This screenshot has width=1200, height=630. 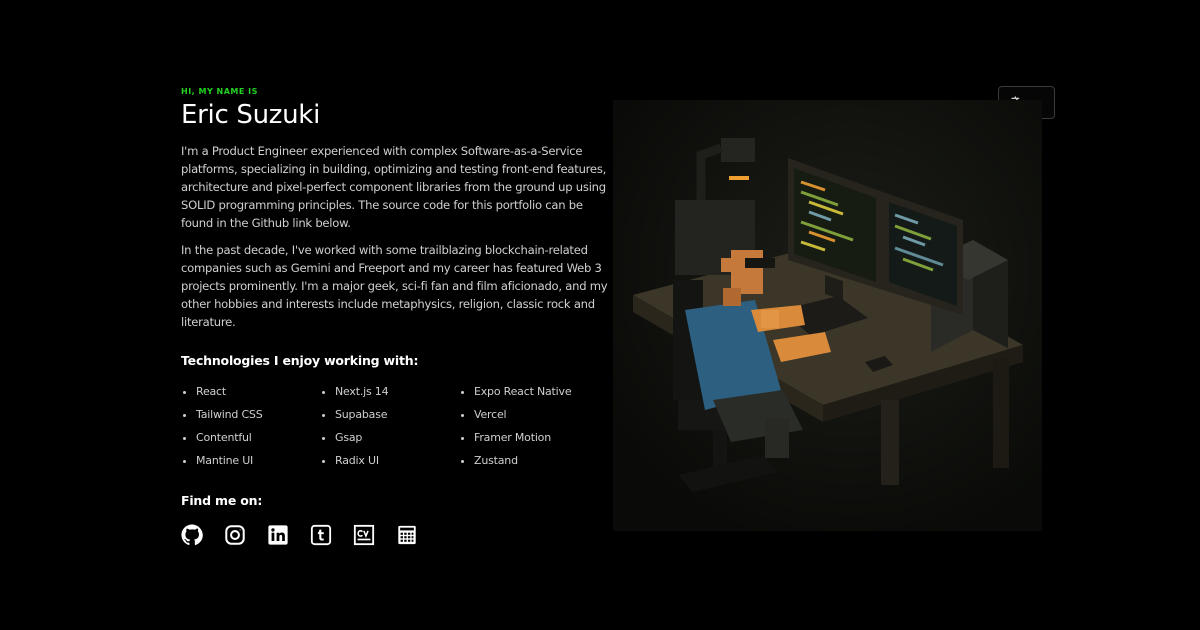 What do you see at coordinates (389, 461) in the screenshot?
I see `tech-item-radix: Radix UI` at bounding box center [389, 461].